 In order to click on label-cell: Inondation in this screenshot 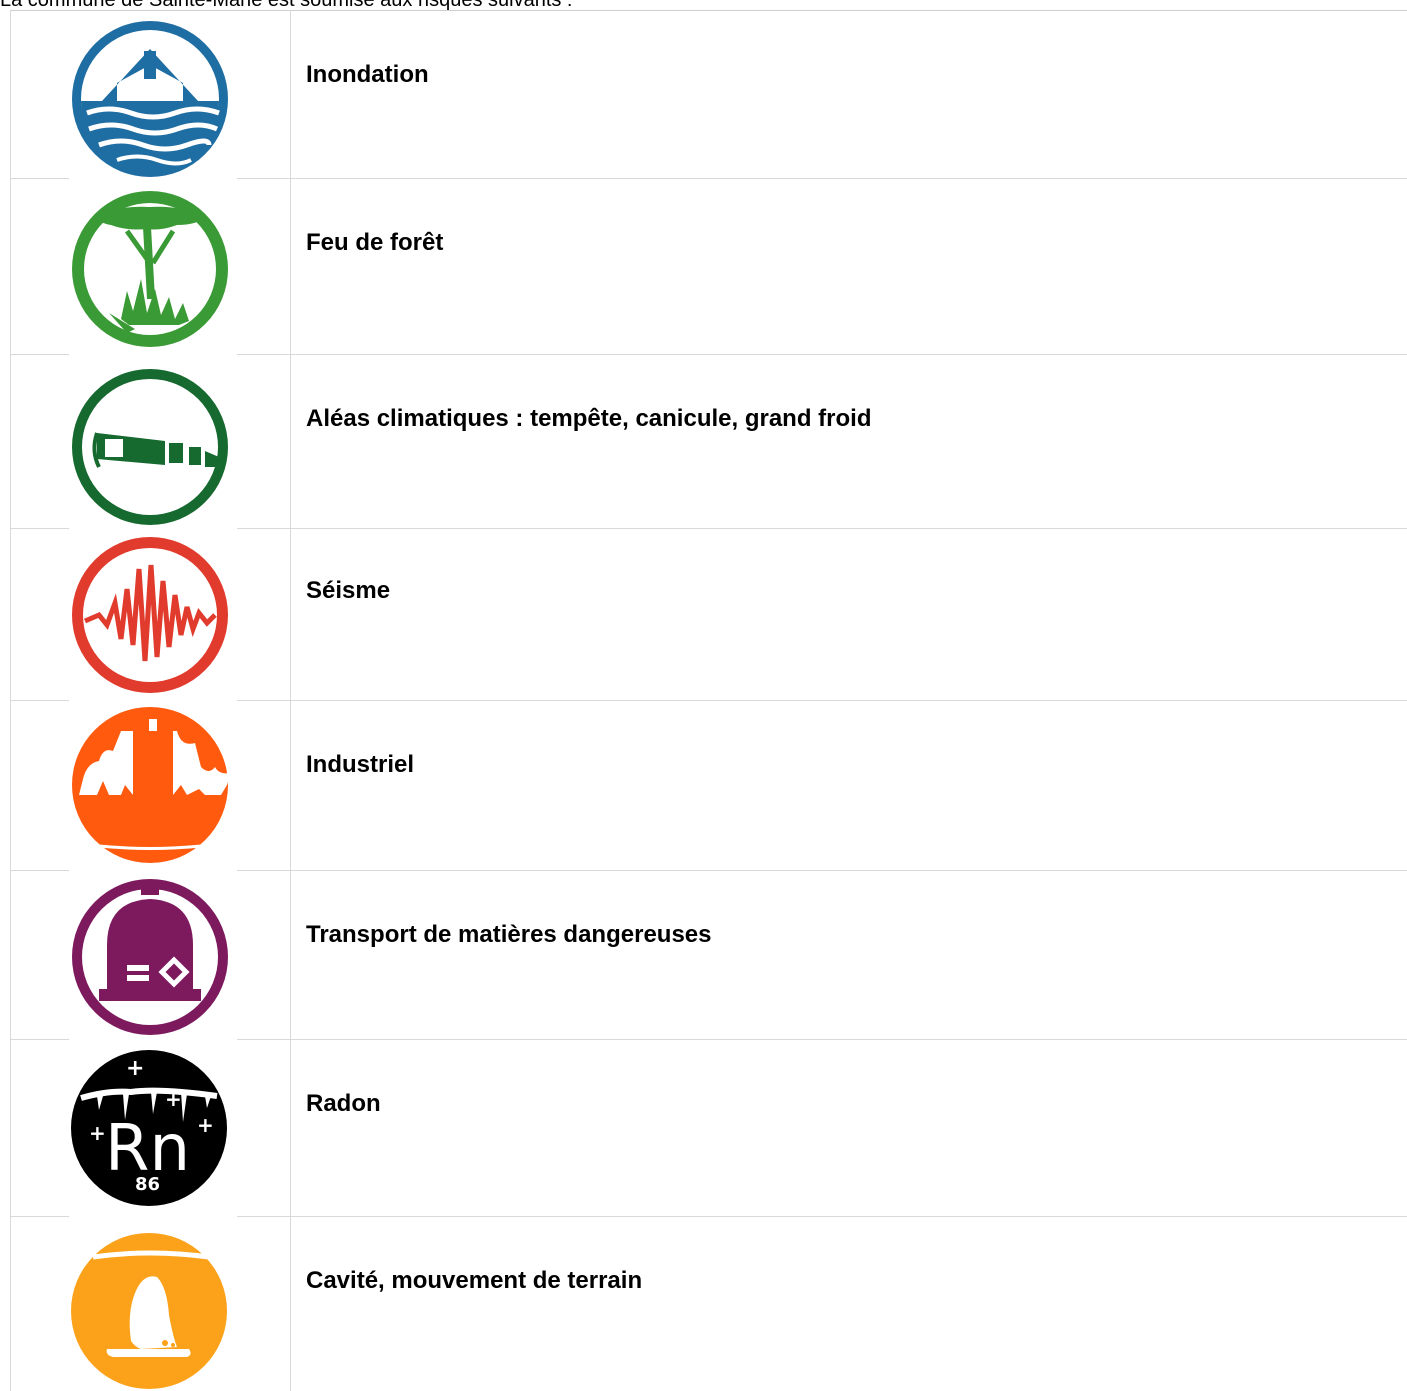, I will do `click(848, 94)`.